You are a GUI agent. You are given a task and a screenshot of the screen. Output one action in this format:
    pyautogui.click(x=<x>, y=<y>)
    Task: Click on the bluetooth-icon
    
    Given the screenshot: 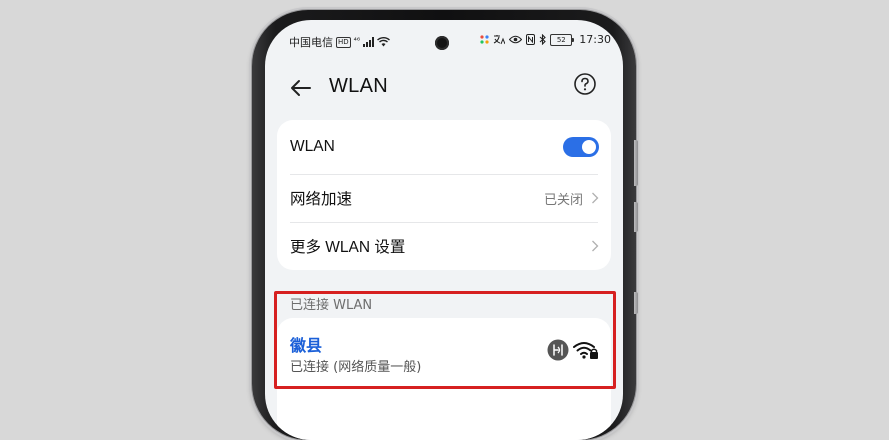 What is the action you would take?
    pyautogui.click(x=543, y=39)
    